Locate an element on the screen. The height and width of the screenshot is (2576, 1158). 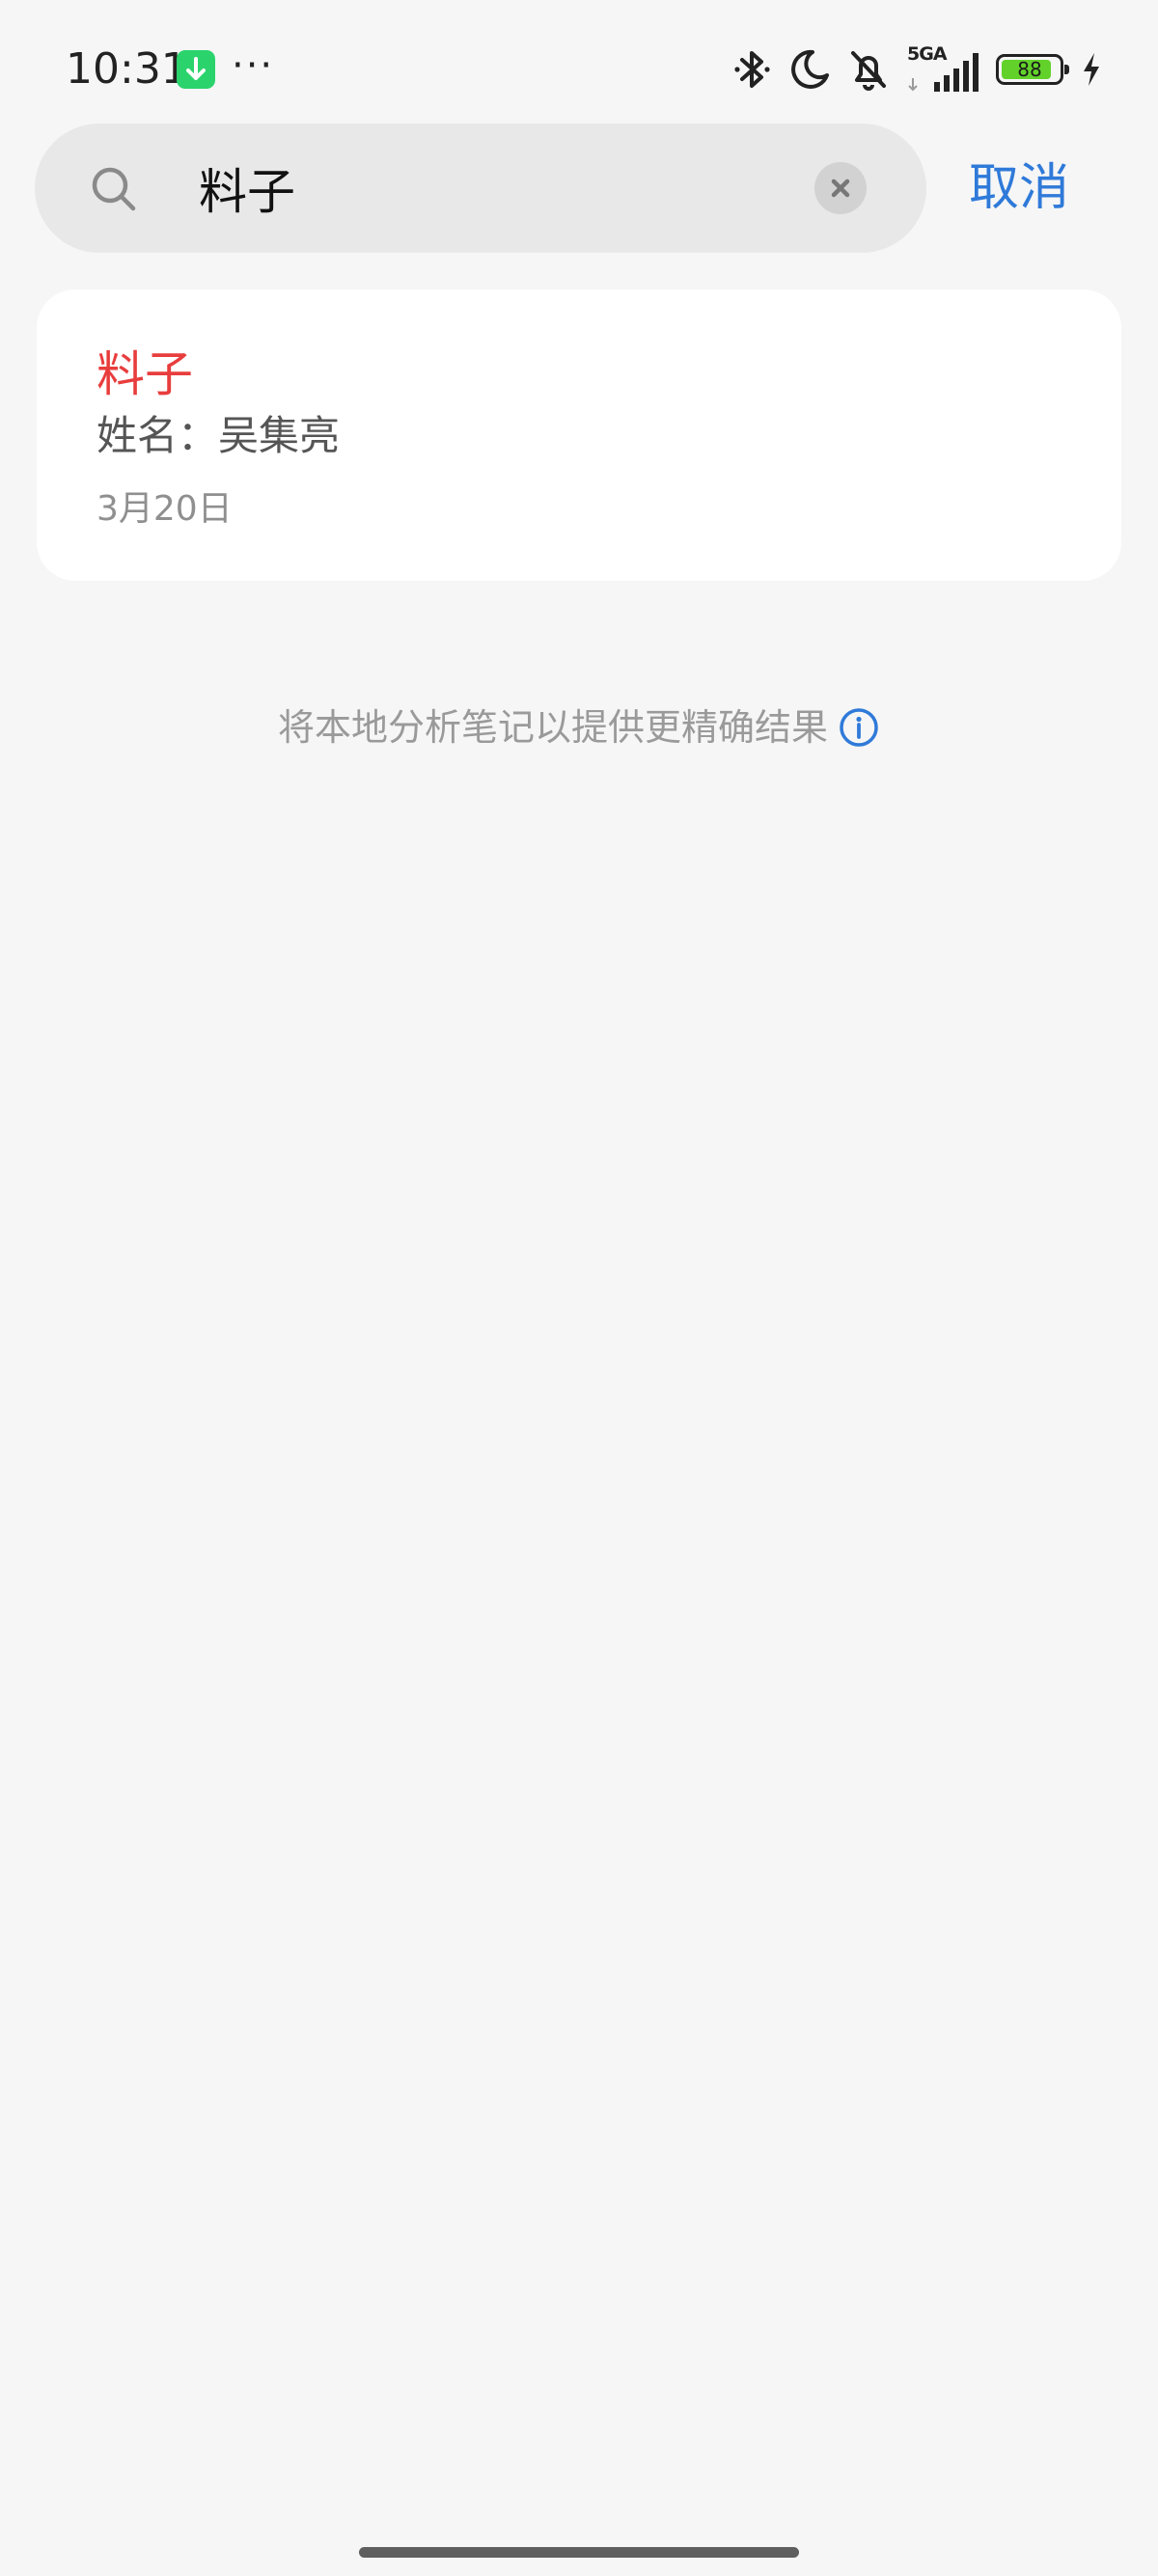
status-icons: 5GA 88 is located at coordinates (917, 69).